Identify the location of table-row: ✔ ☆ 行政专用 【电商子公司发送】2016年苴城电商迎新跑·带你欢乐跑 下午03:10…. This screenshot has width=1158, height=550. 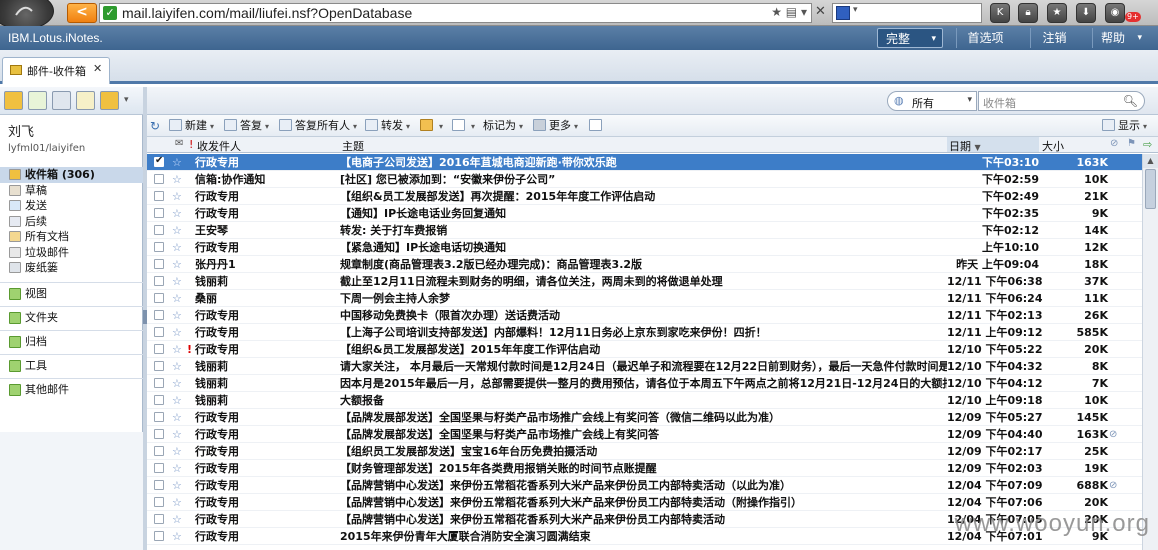
(644, 162).